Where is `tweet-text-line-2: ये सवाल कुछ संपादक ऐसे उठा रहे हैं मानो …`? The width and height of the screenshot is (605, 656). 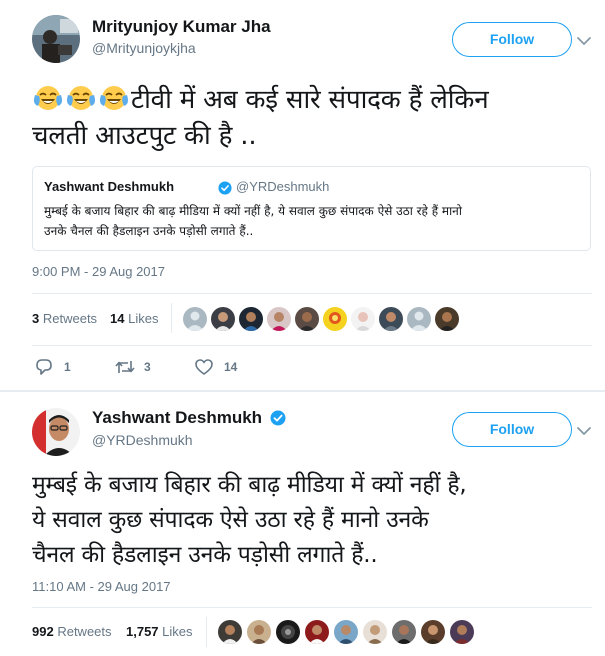 tweet-text-line-2: ये सवाल कुछ संपादक ऐसे उठा रहे हैं मानो … is located at coordinates (230, 520).